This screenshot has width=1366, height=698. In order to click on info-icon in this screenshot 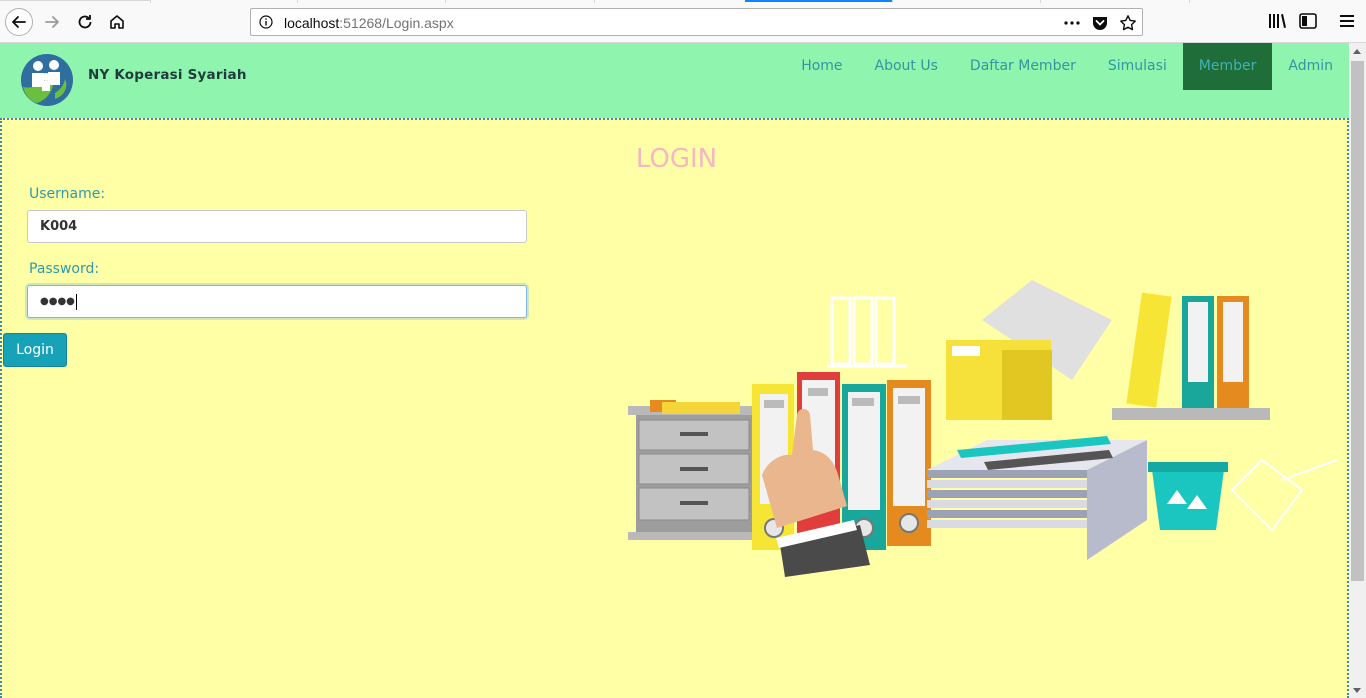, I will do `click(266, 22)`.